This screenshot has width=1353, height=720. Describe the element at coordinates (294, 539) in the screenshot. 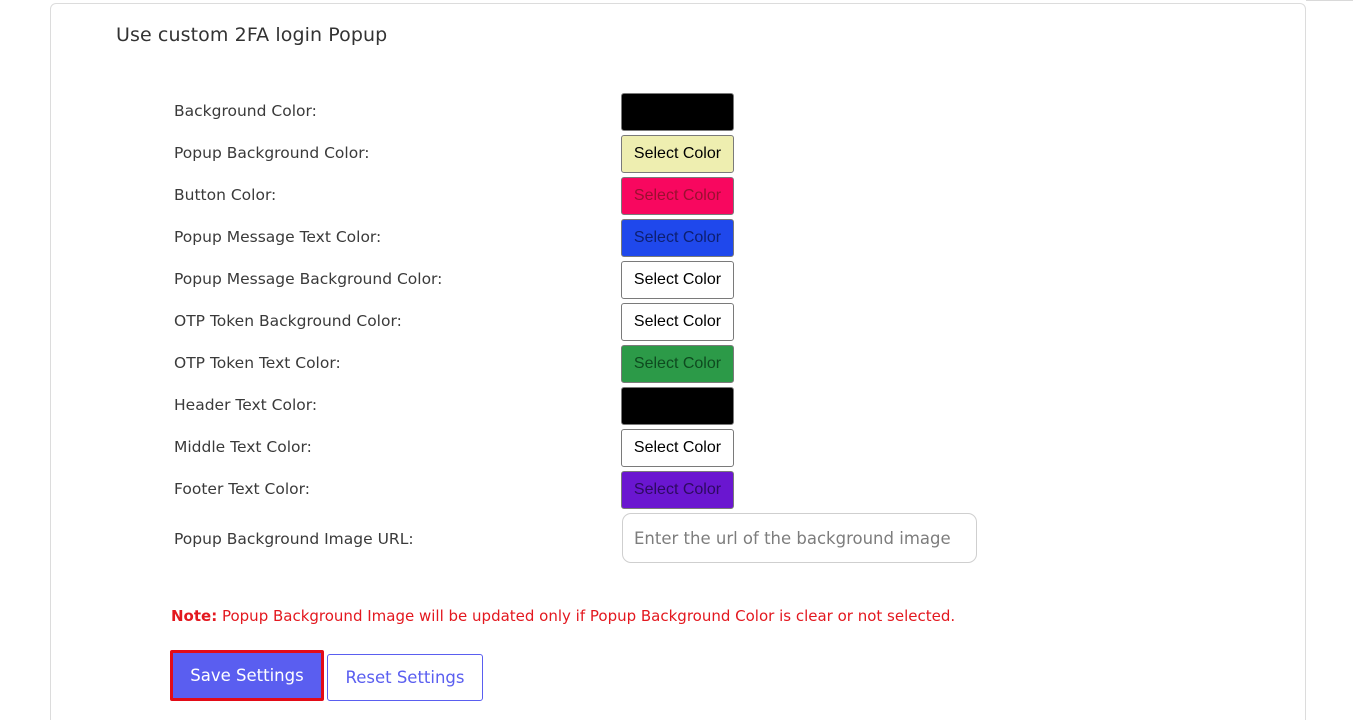

I see `image-url-label: Popup Background Image URL:` at that location.